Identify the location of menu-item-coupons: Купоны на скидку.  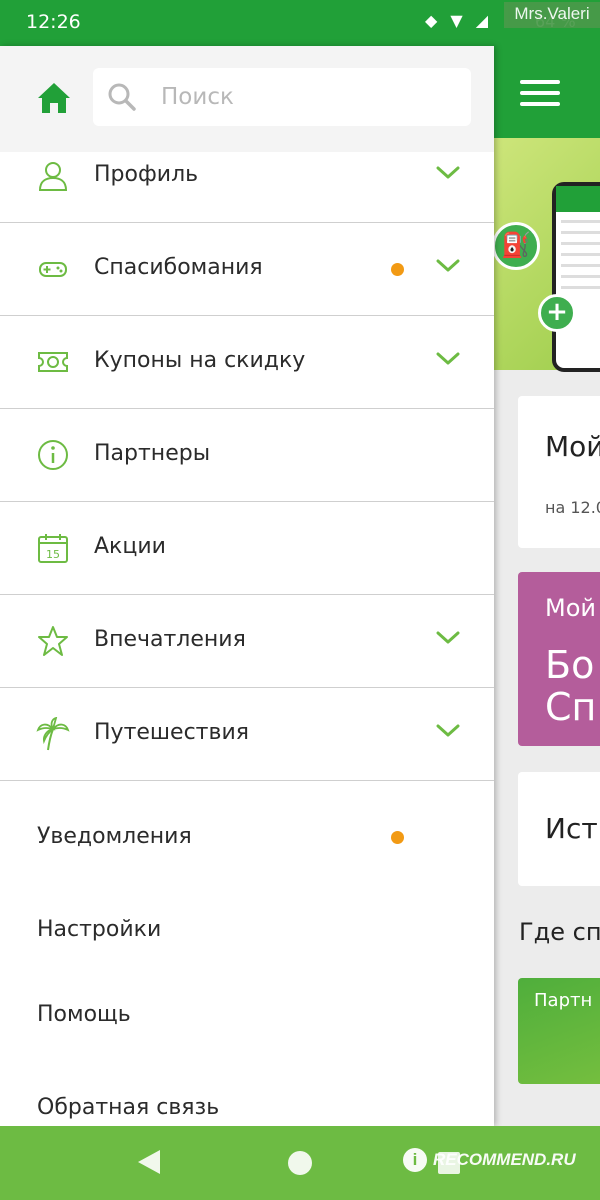
(247, 362).